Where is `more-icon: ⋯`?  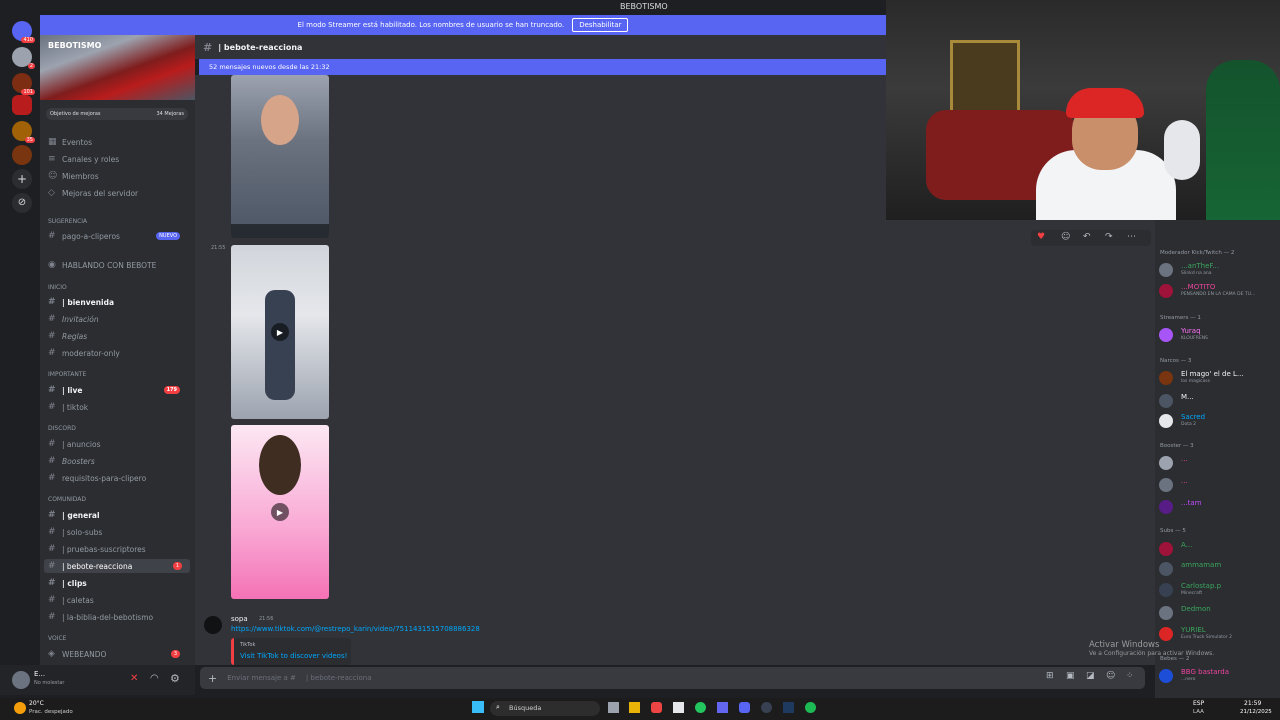
more-icon: ⋯ is located at coordinates (1131, 237).